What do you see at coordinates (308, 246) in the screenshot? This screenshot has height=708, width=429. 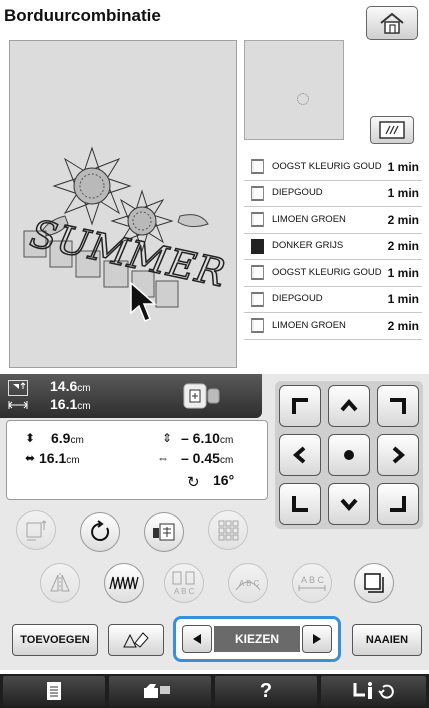 I see `thread-name: DONKER GRIJS` at bounding box center [308, 246].